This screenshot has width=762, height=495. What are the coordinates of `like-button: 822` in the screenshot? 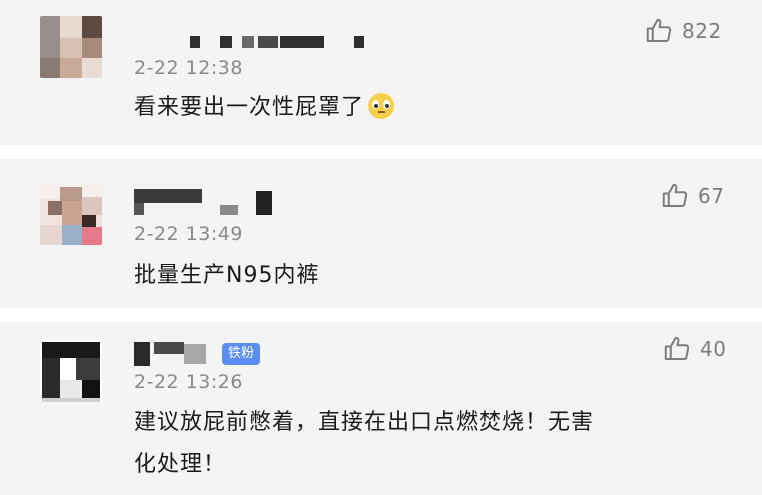 It's located at (683, 31).